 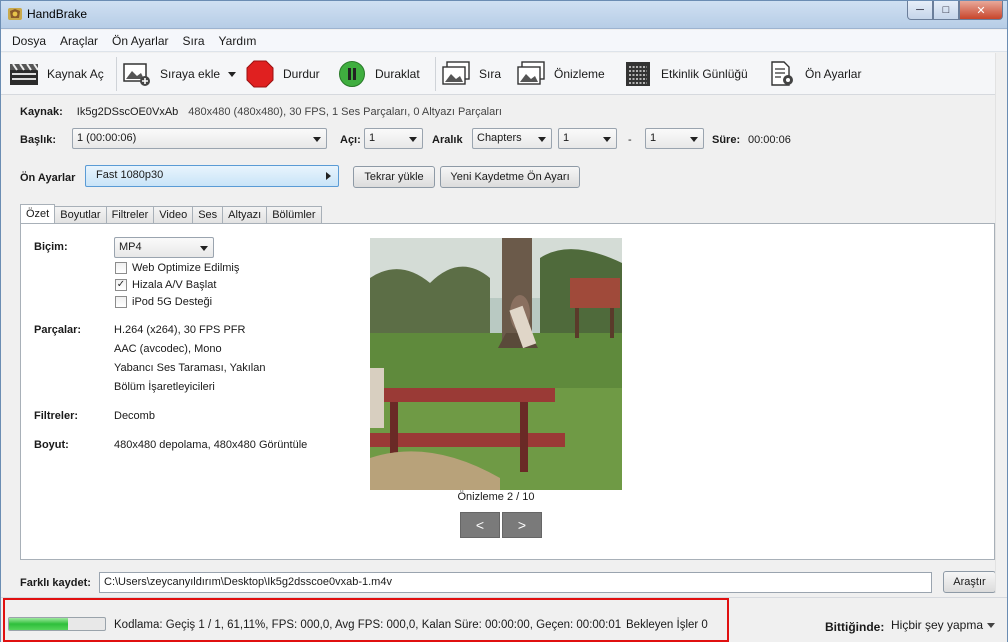 What do you see at coordinates (981, 10) in the screenshot?
I see `close-button: ✕` at bounding box center [981, 10].